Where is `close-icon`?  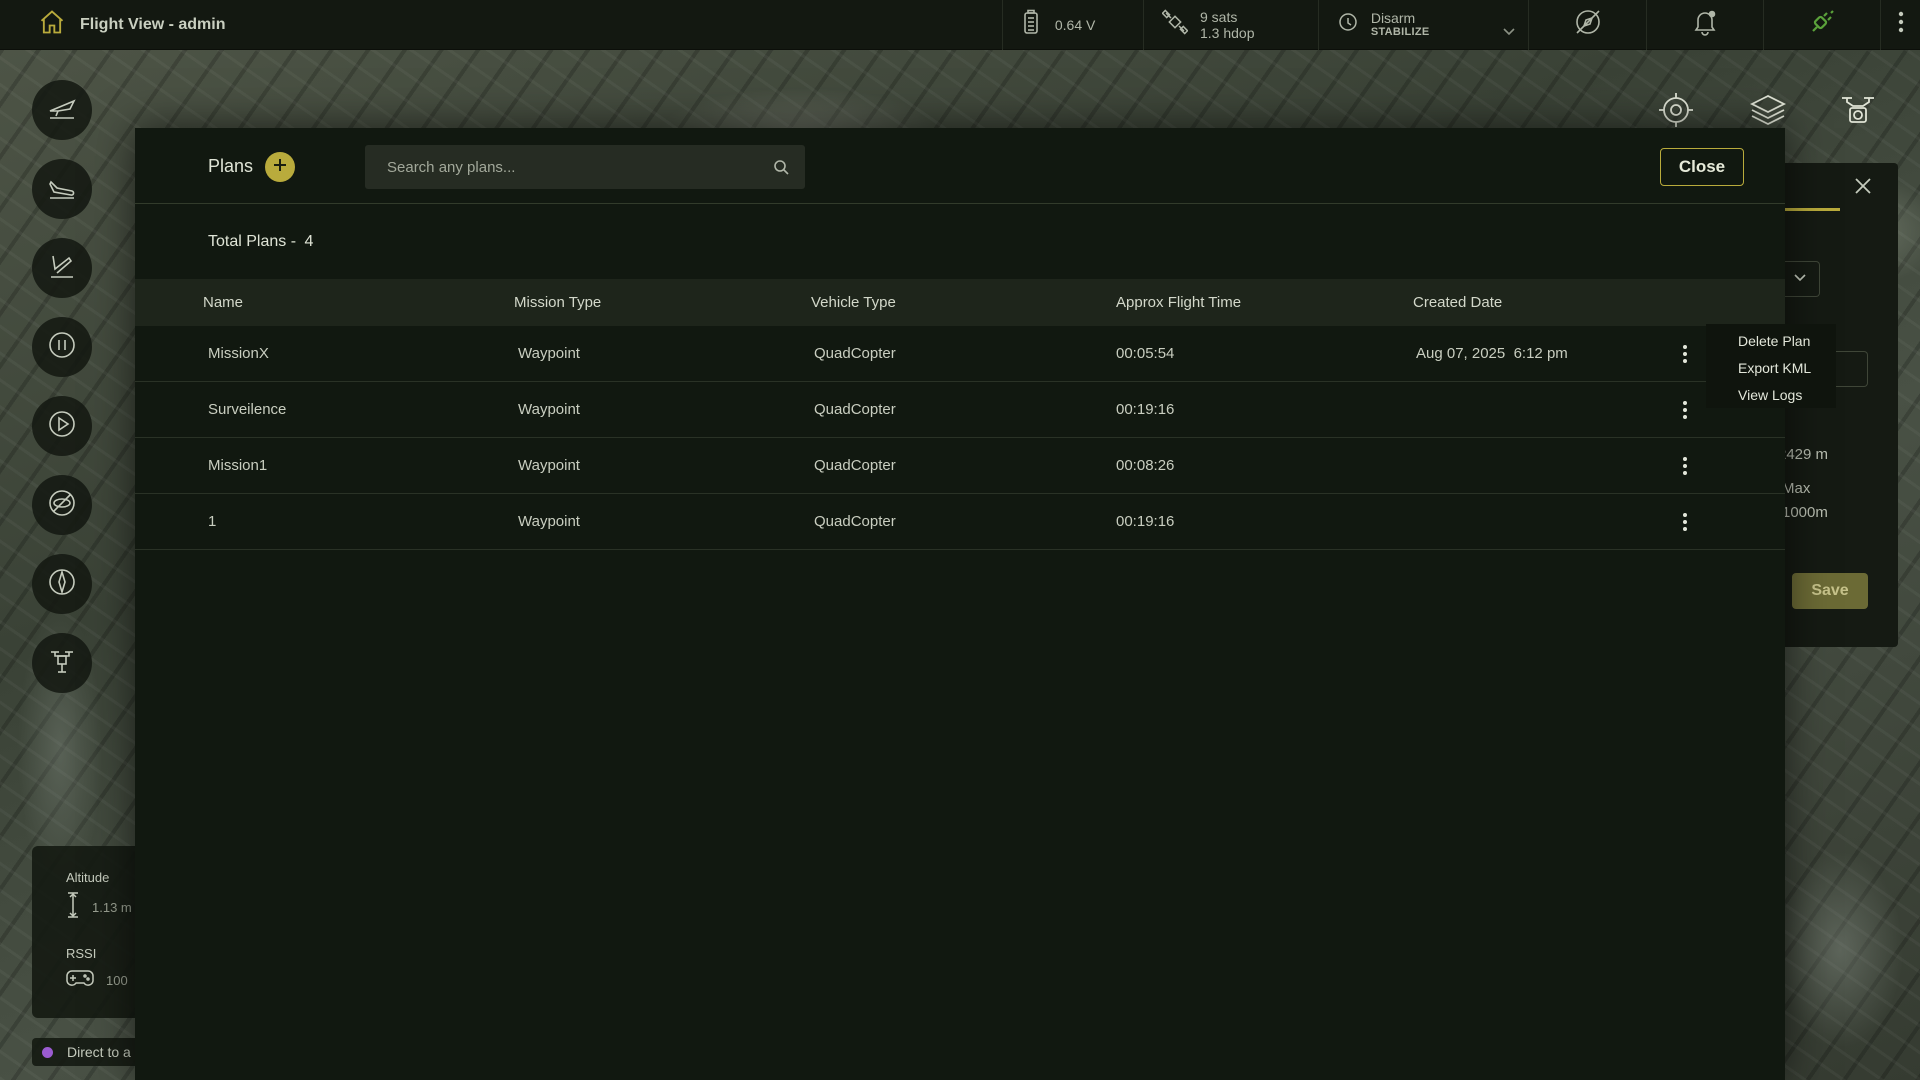 close-icon is located at coordinates (1863, 188).